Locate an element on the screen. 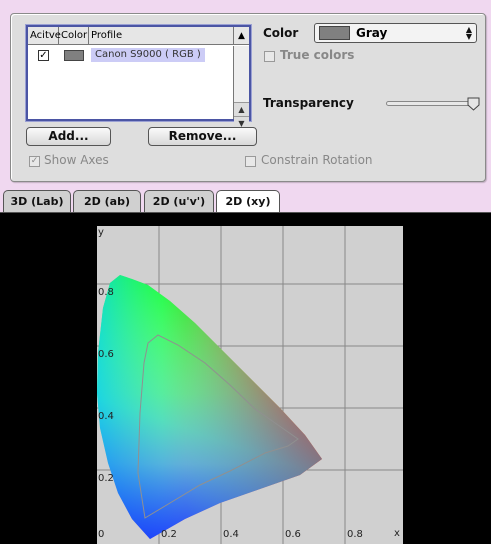  x-axis-label: x is located at coordinates (397, 533).